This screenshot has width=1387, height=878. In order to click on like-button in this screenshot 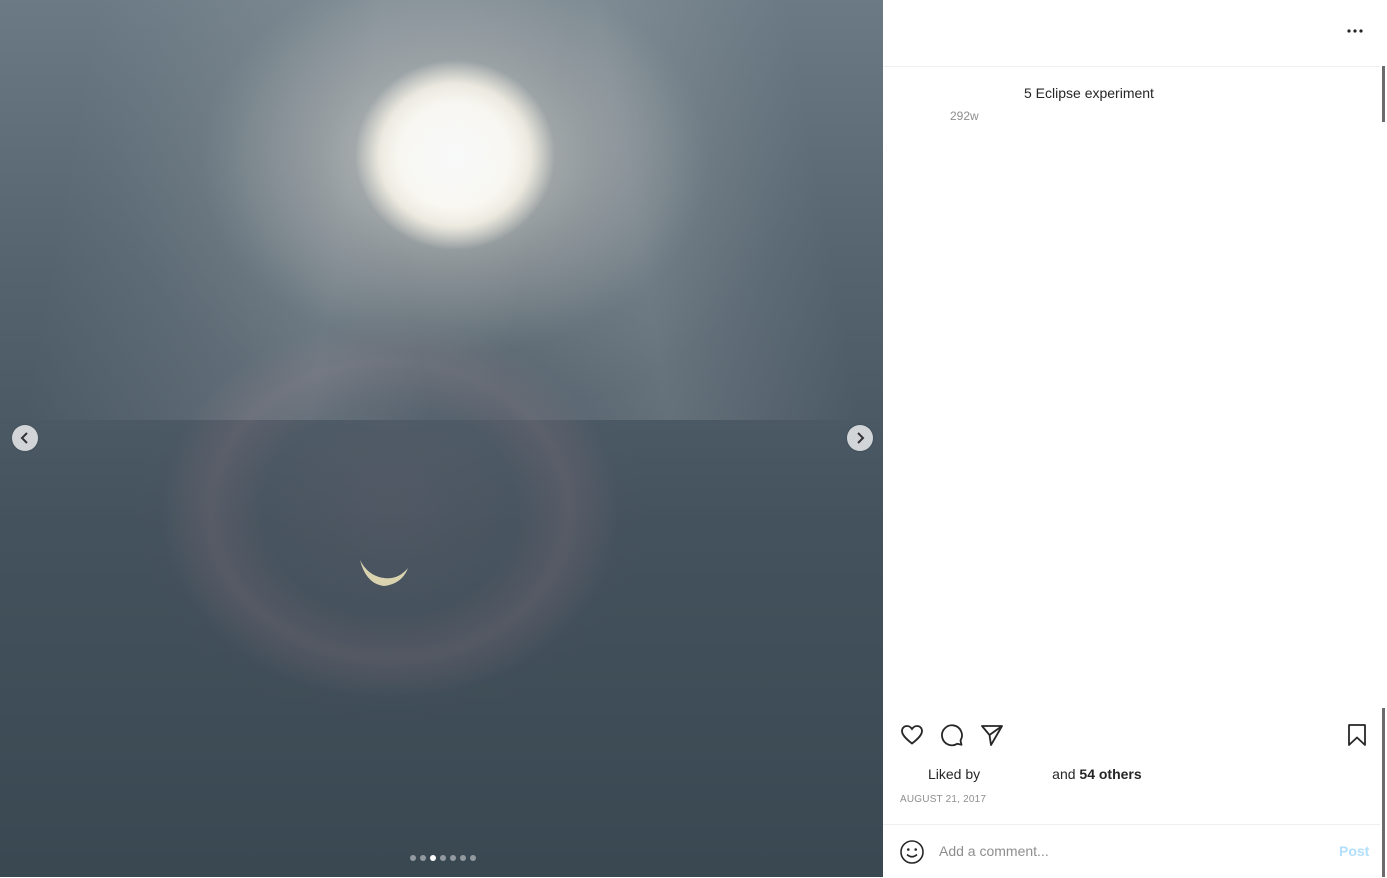, I will do `click(912, 735)`.